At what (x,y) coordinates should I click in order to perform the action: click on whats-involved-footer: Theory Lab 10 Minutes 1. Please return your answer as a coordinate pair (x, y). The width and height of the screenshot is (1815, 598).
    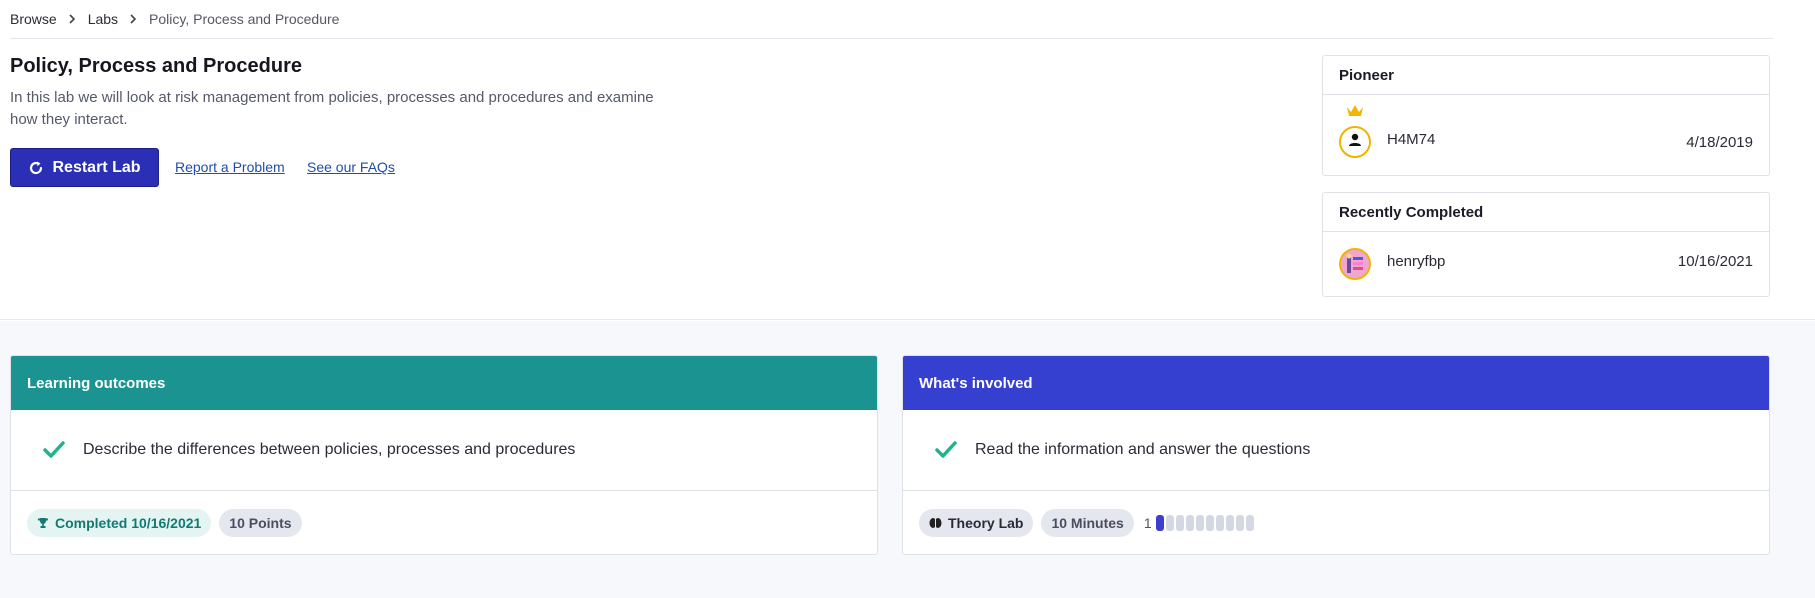
    Looking at the image, I should click on (1336, 522).